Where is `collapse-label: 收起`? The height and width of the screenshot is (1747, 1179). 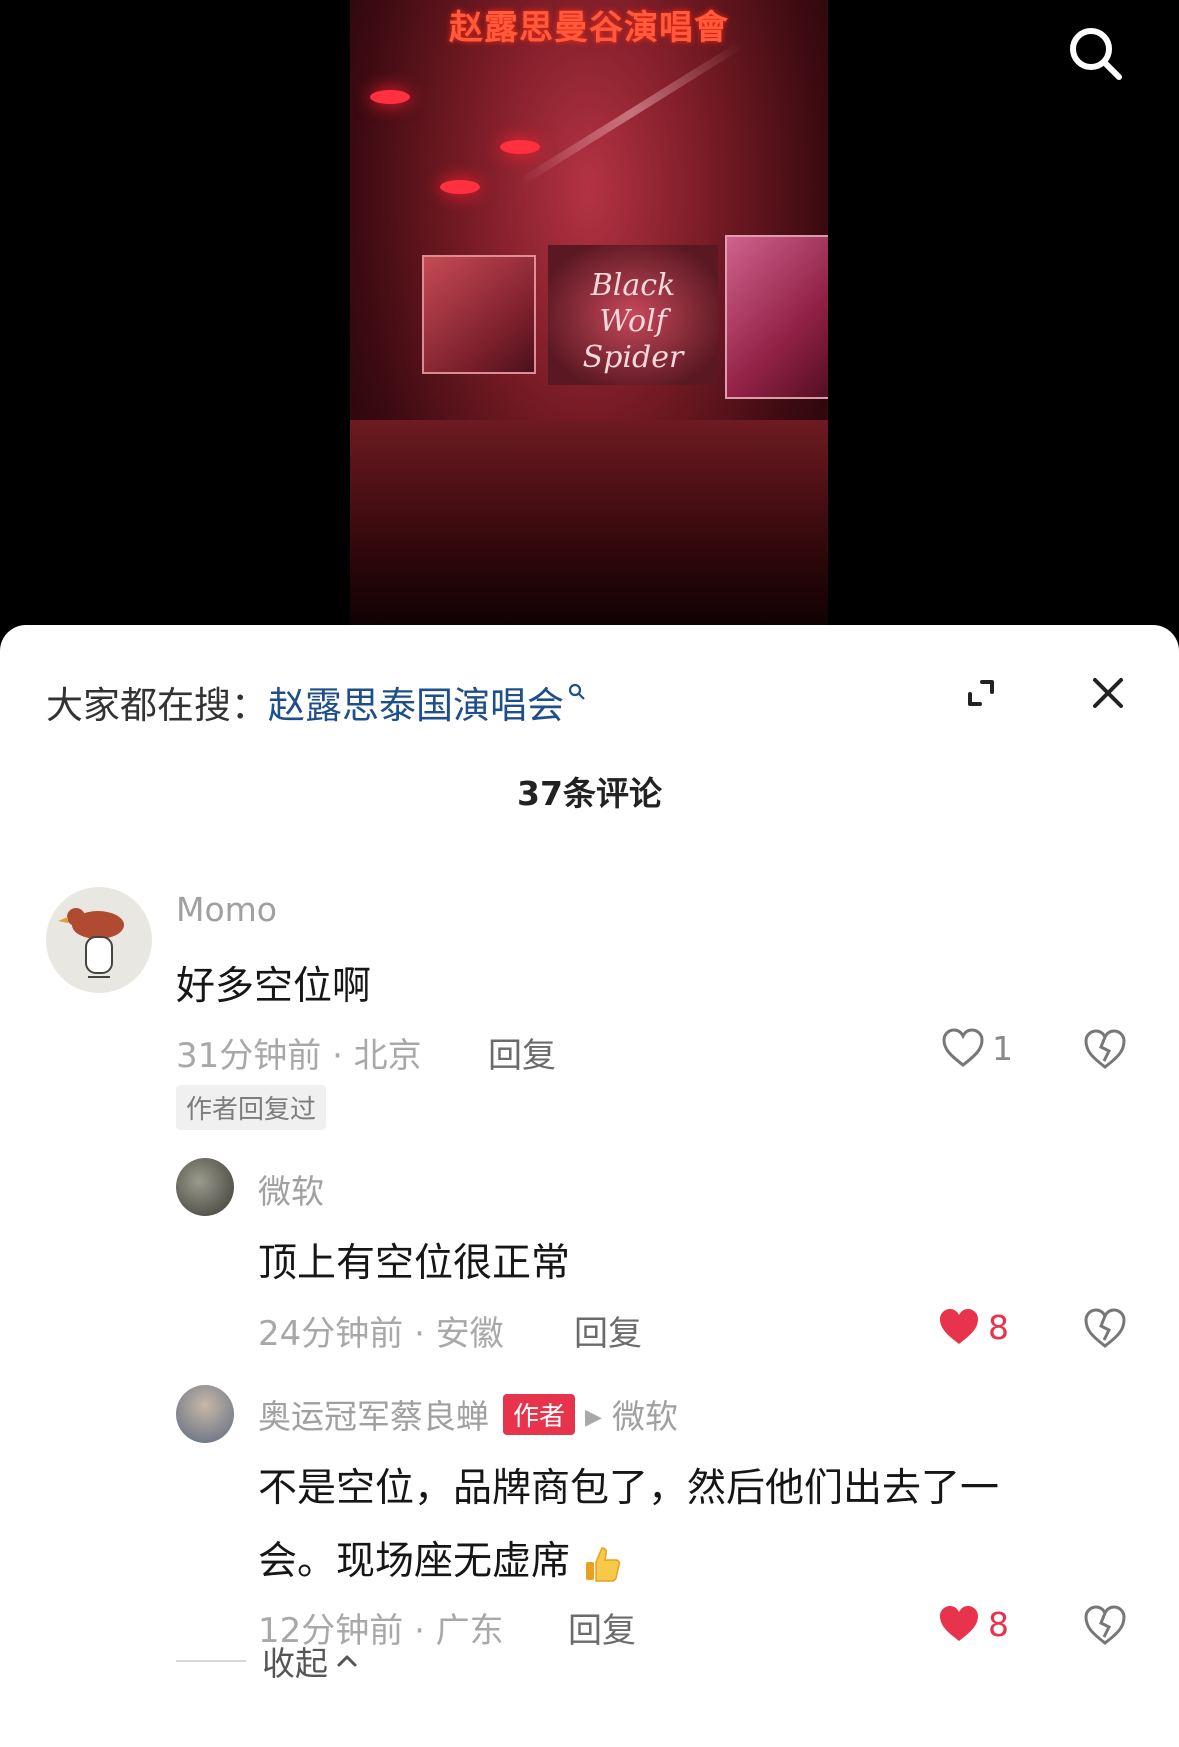 collapse-label: 收起 is located at coordinates (295, 1663).